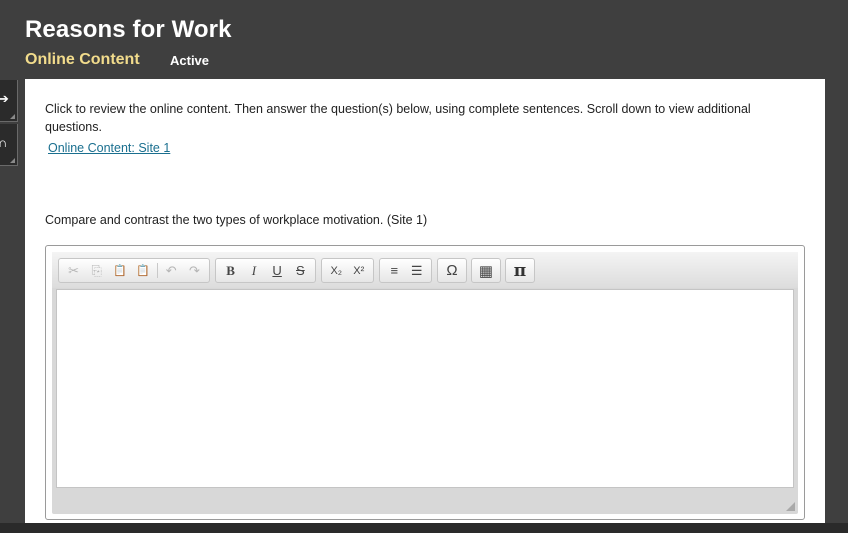  Describe the element at coordinates (424, 528) in the screenshot. I see `bottom-bar` at that location.